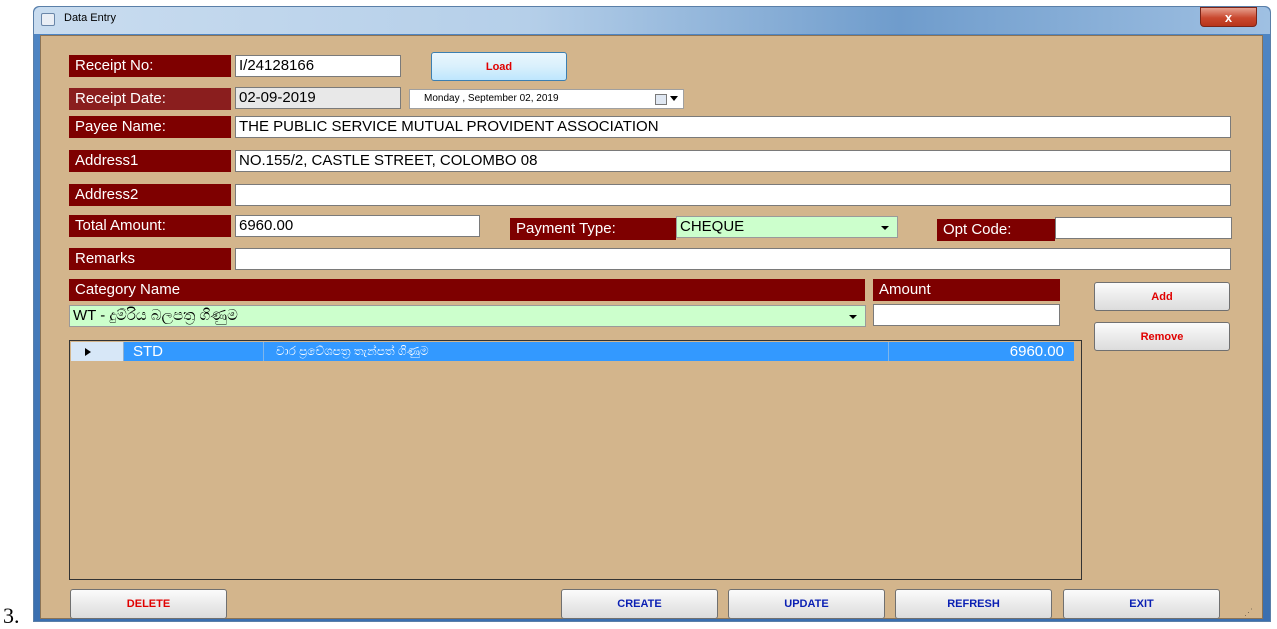  I want to click on total-amount-input: 6960.00, so click(357, 226).